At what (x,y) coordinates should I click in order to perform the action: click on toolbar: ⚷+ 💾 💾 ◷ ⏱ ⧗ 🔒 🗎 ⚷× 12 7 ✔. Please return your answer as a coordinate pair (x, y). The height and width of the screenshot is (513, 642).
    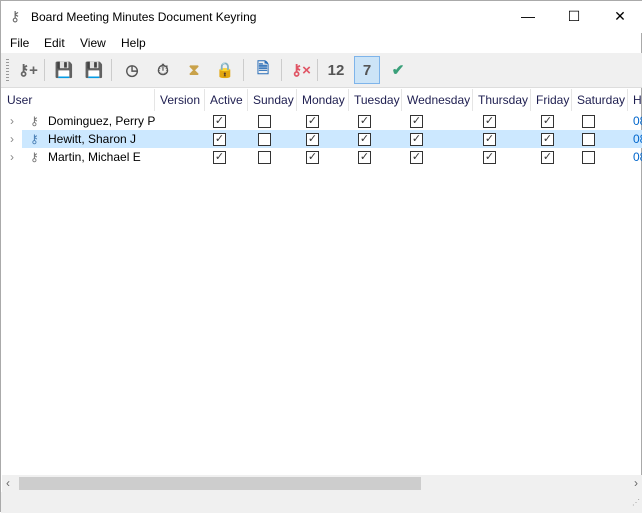
    Looking at the image, I should click on (321, 70).